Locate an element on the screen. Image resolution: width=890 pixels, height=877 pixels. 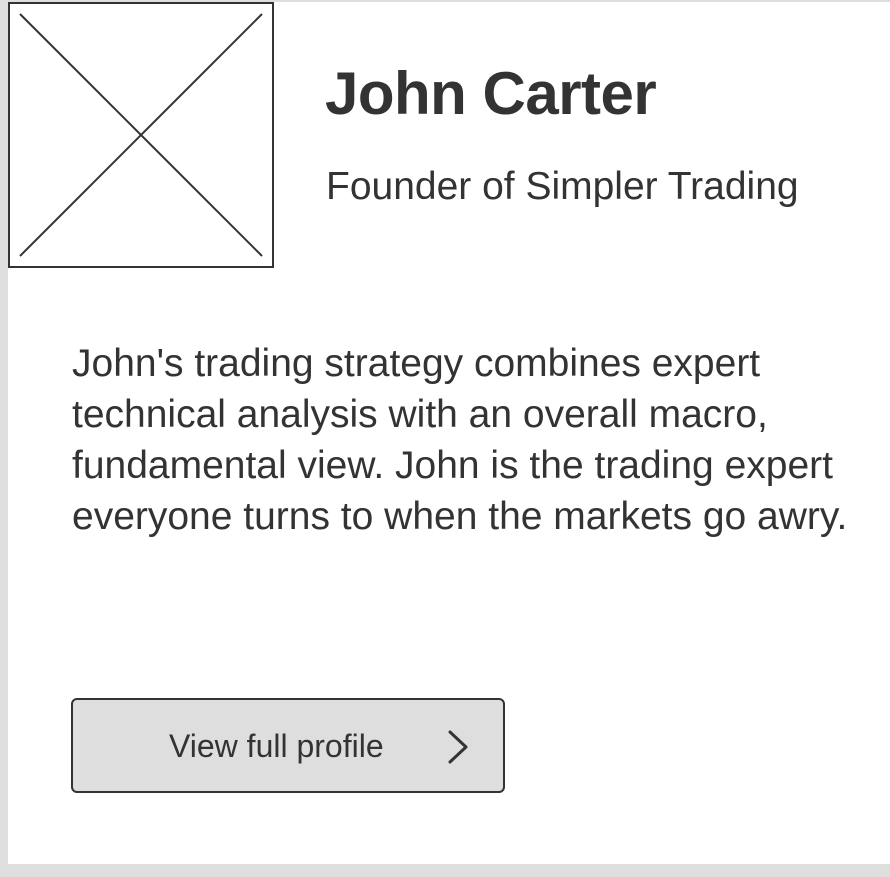
view-full-profile-label: View full profile is located at coordinates (276, 746).